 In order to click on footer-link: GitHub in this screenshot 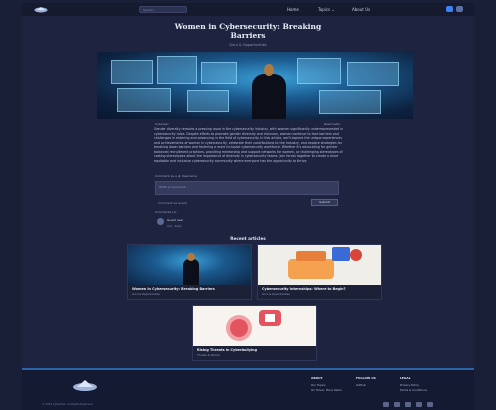, I will do `click(361, 385)`.